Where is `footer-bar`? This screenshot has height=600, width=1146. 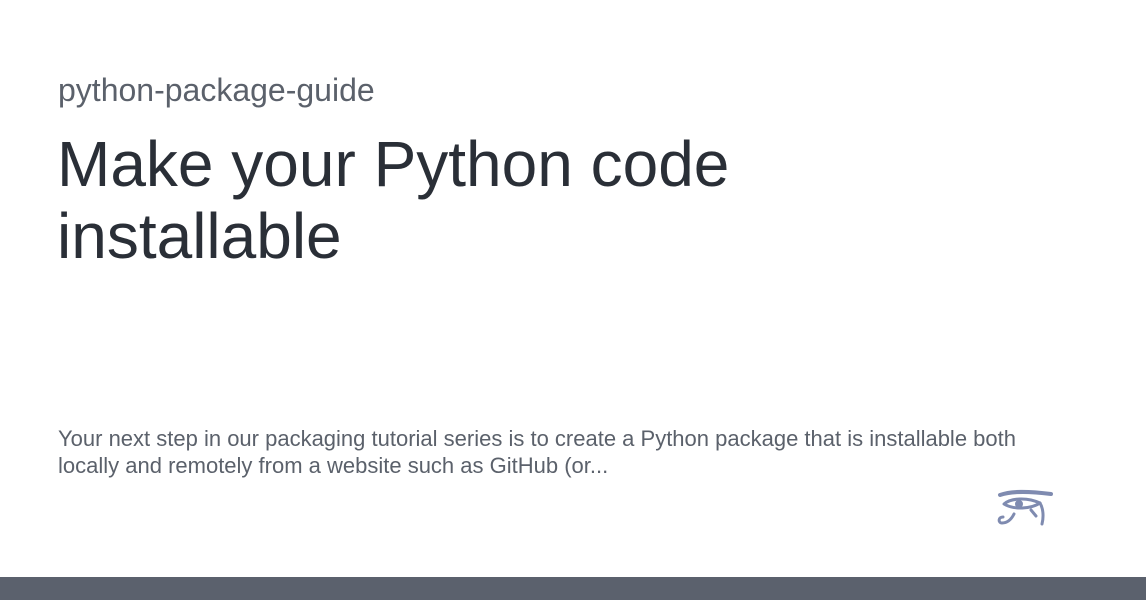 footer-bar is located at coordinates (573, 588).